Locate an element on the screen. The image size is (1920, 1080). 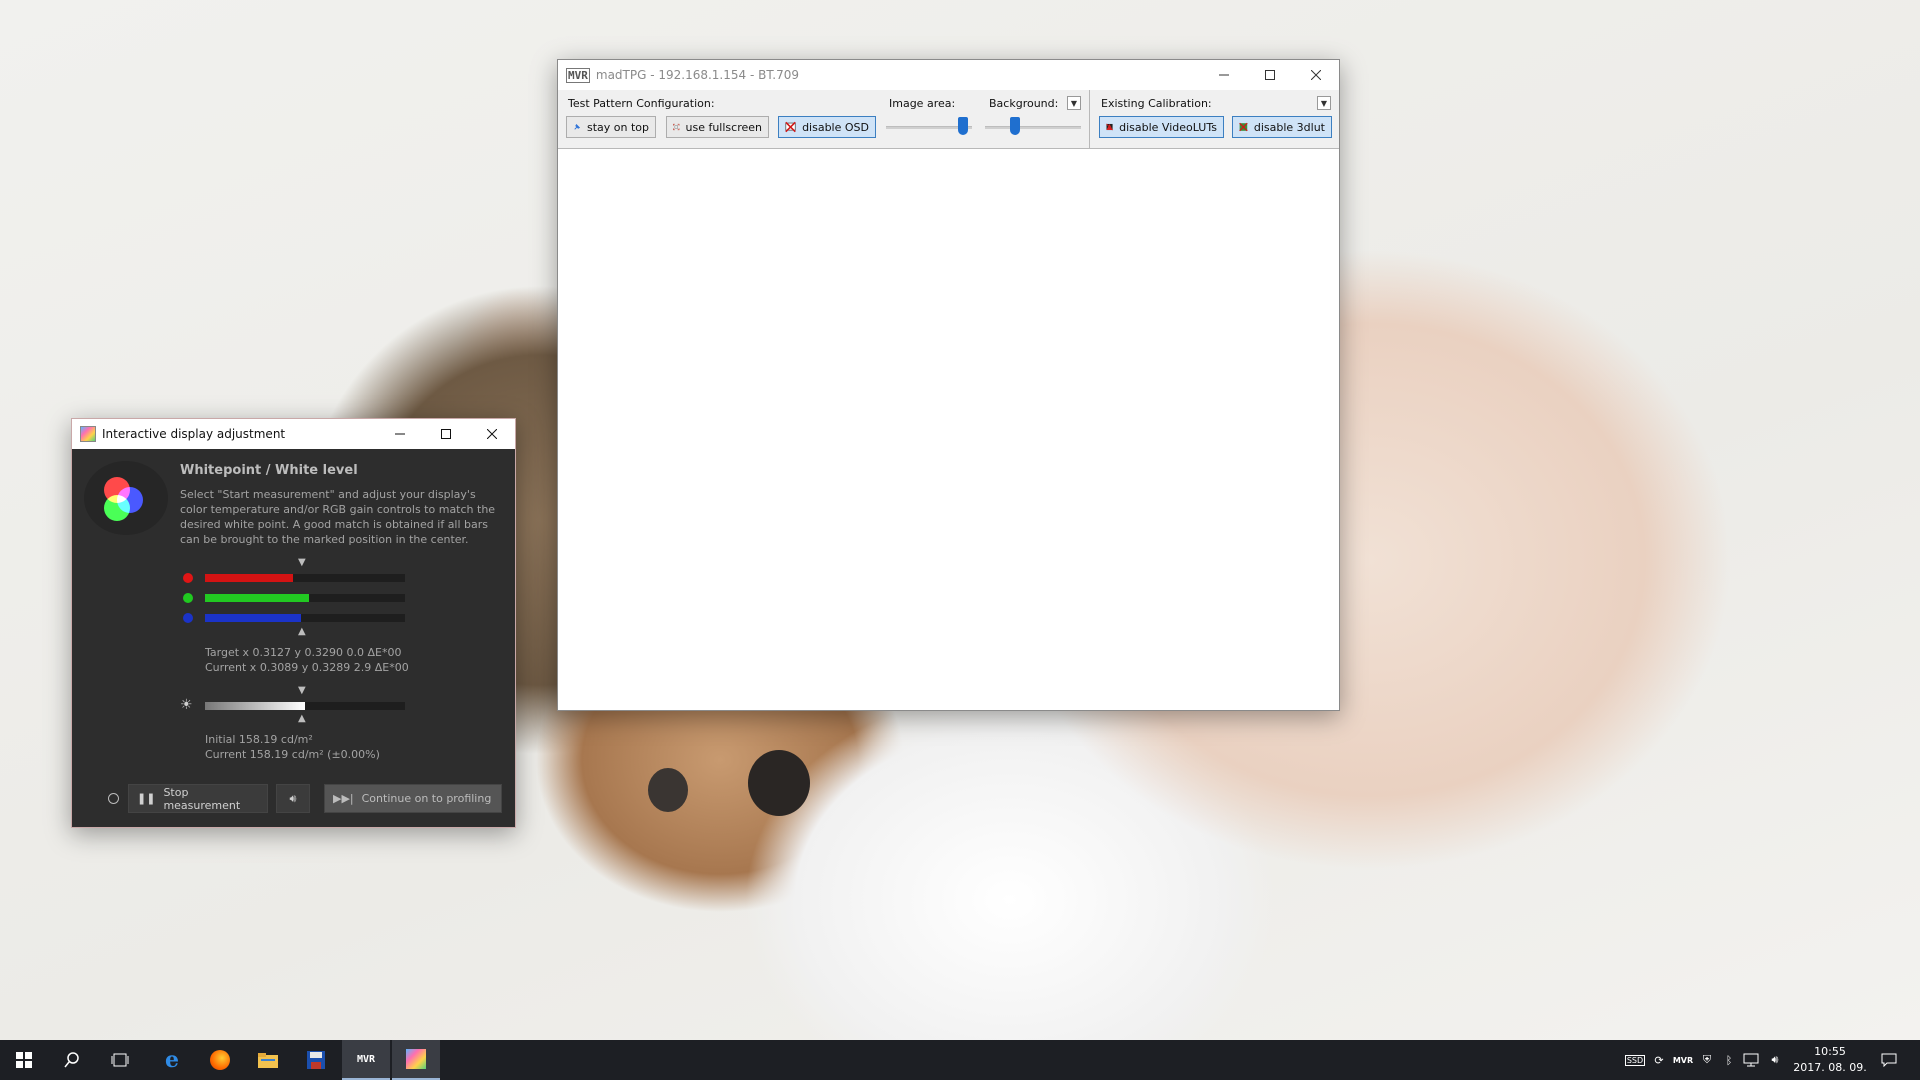
task-view-button is located at coordinates (120, 1060).